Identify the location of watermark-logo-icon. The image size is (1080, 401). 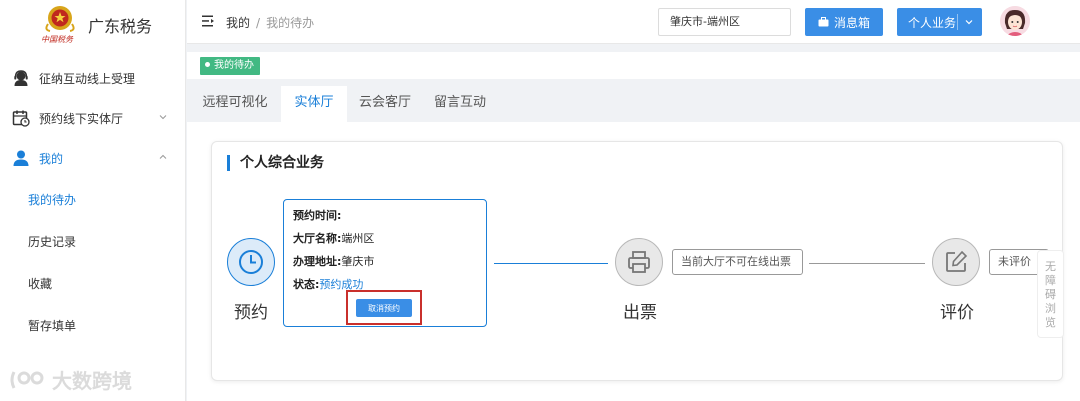
(27, 379).